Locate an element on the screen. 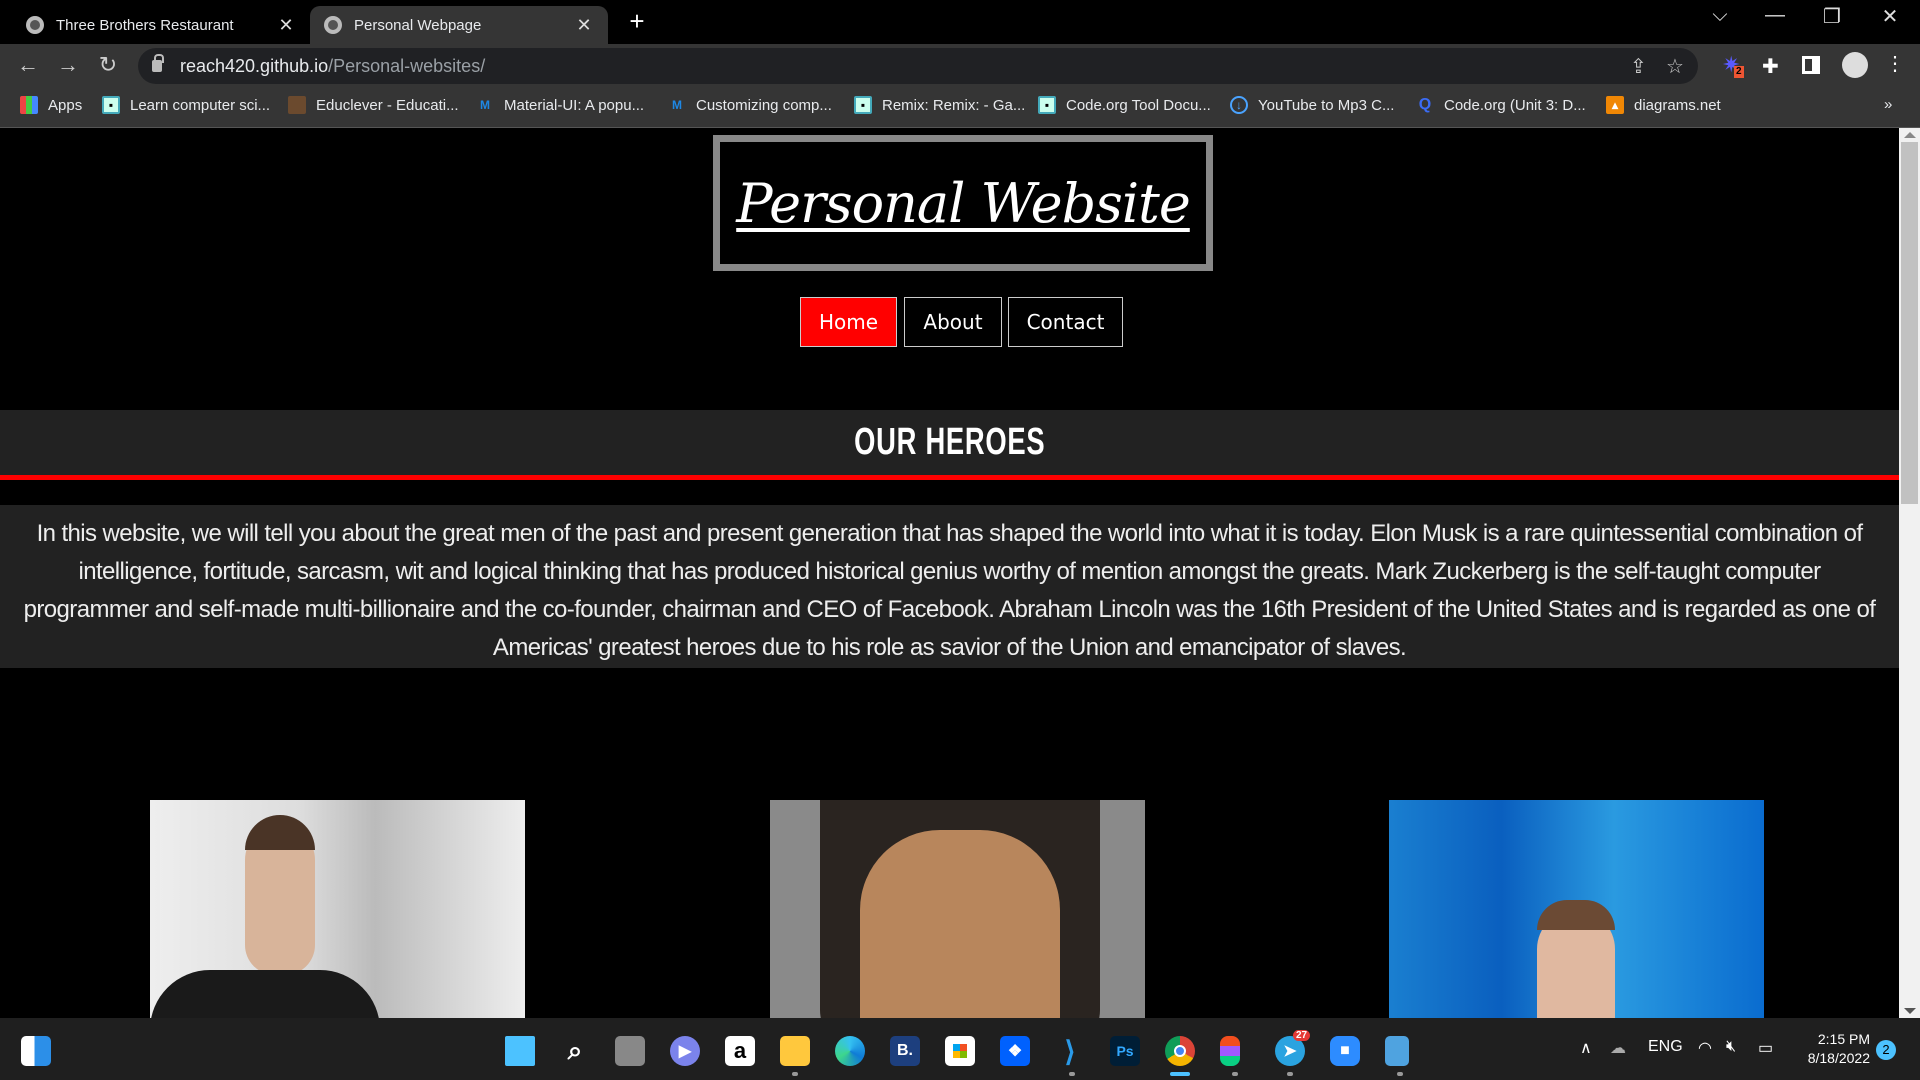  booking-icon: B. is located at coordinates (905, 1051).